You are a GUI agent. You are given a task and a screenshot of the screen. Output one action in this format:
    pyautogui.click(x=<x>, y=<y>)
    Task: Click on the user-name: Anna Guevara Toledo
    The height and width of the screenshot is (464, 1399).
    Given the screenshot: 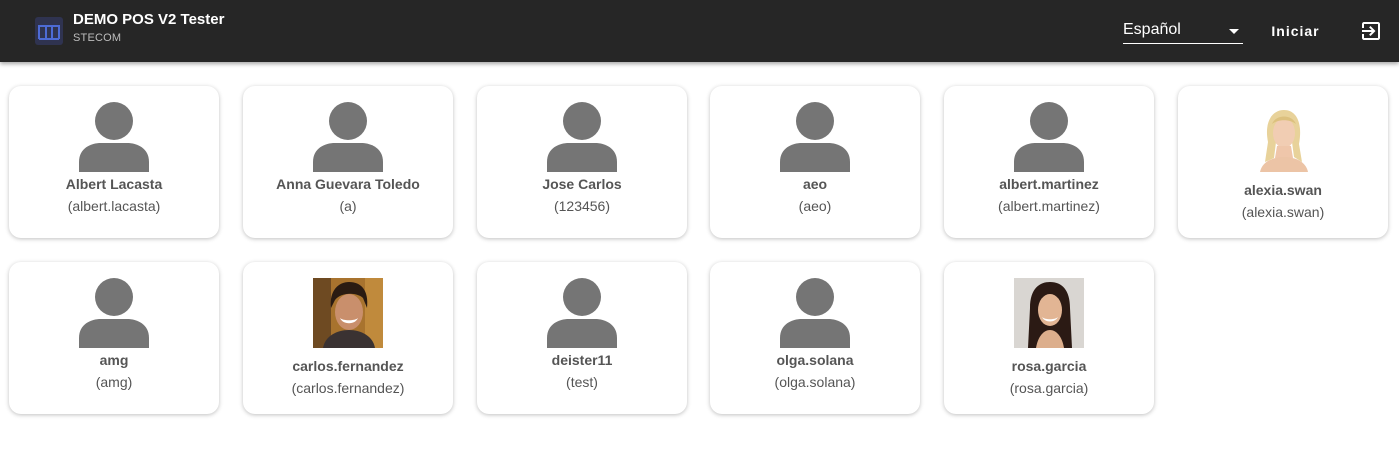 What is the action you would take?
    pyautogui.click(x=348, y=184)
    